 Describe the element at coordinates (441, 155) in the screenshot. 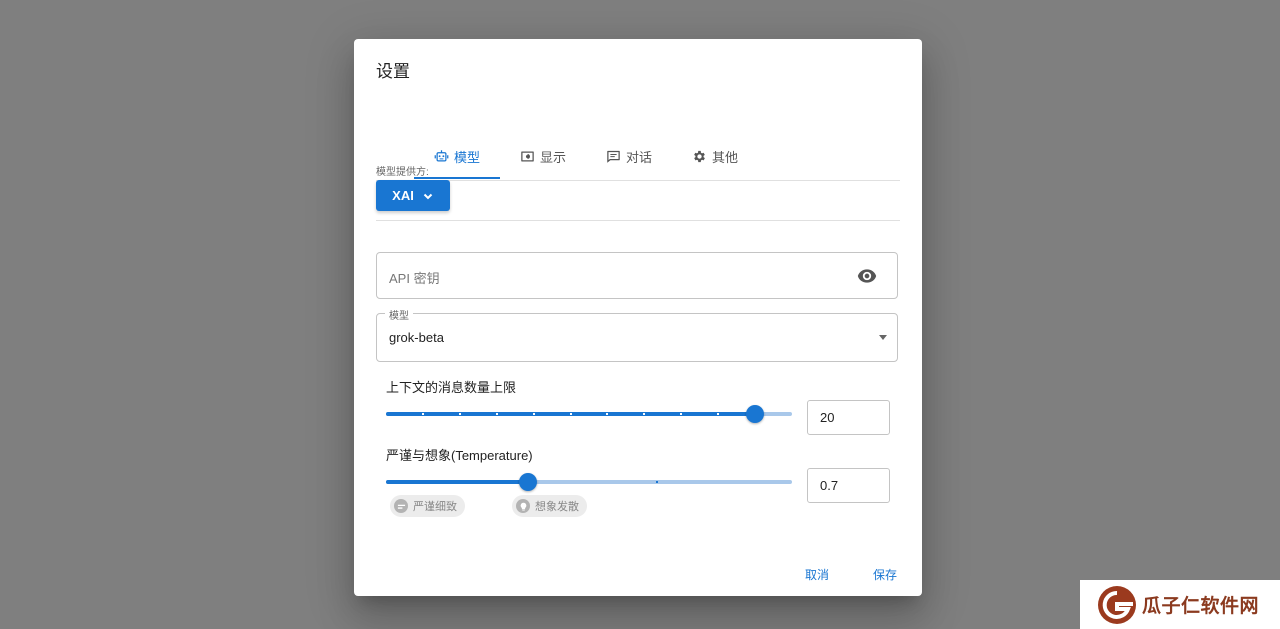

I see `robot-icon` at that location.